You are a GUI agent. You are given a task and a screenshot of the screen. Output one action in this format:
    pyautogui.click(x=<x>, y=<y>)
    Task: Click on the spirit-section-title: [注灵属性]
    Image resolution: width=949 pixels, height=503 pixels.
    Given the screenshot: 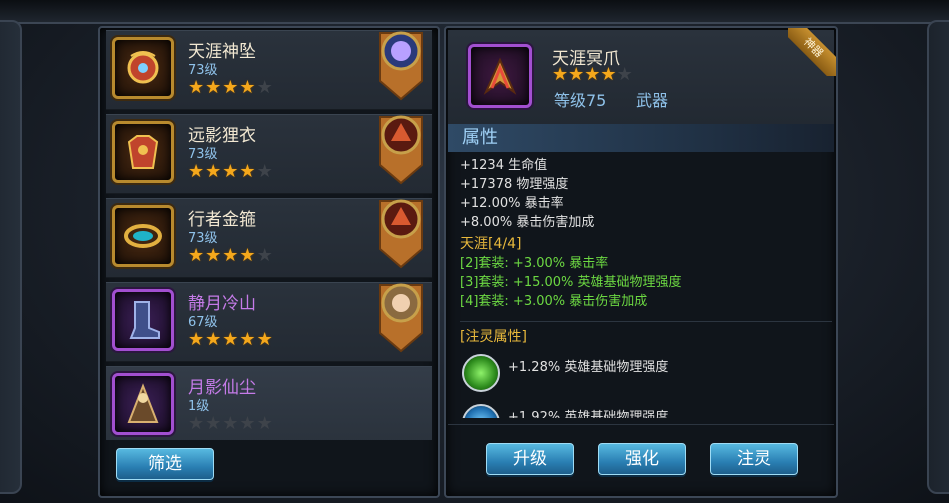 What is the action you would take?
    pyautogui.click(x=646, y=334)
    